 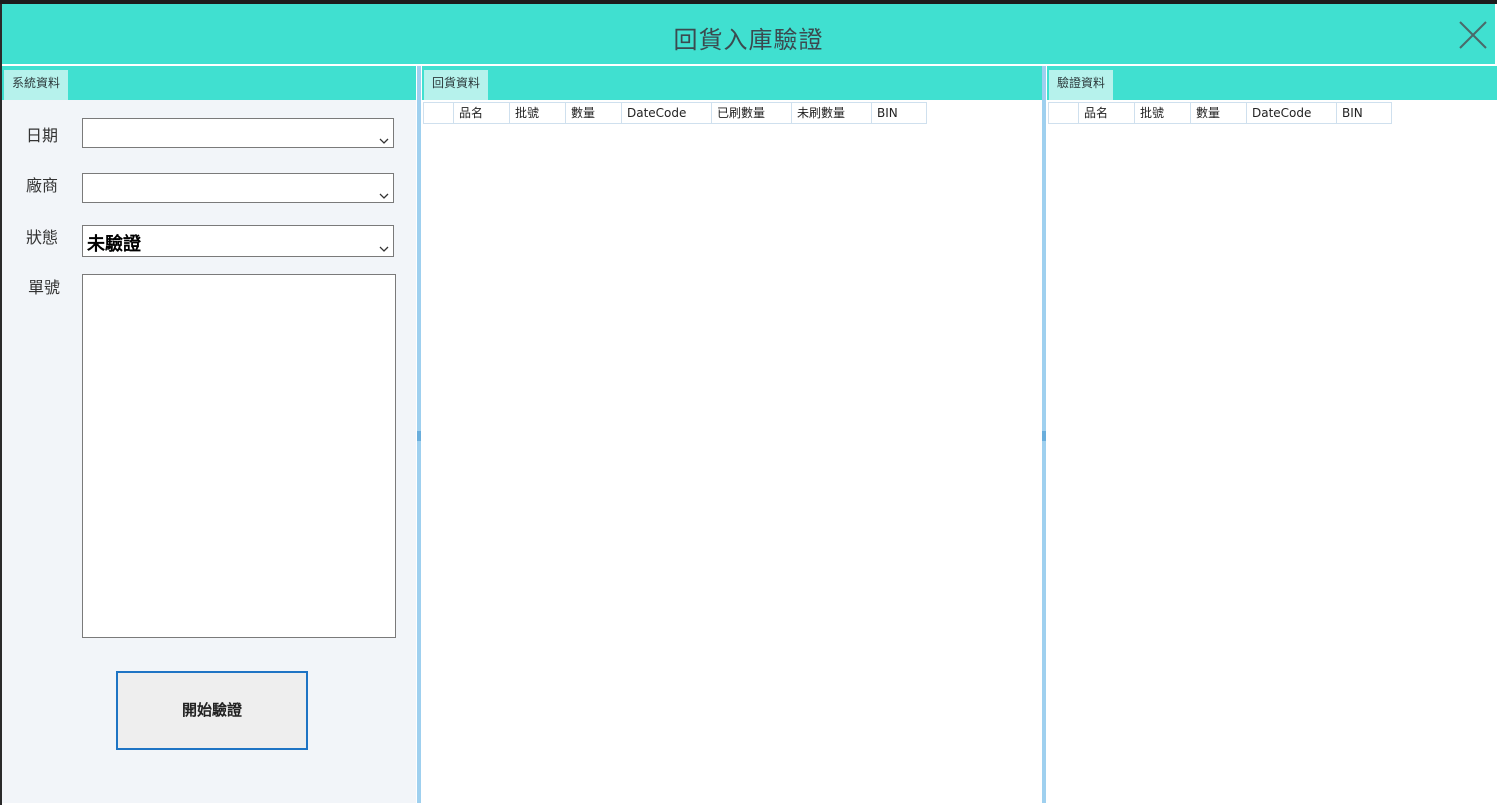 What do you see at coordinates (238, 133) in the screenshot?
I see `date-combobox` at bounding box center [238, 133].